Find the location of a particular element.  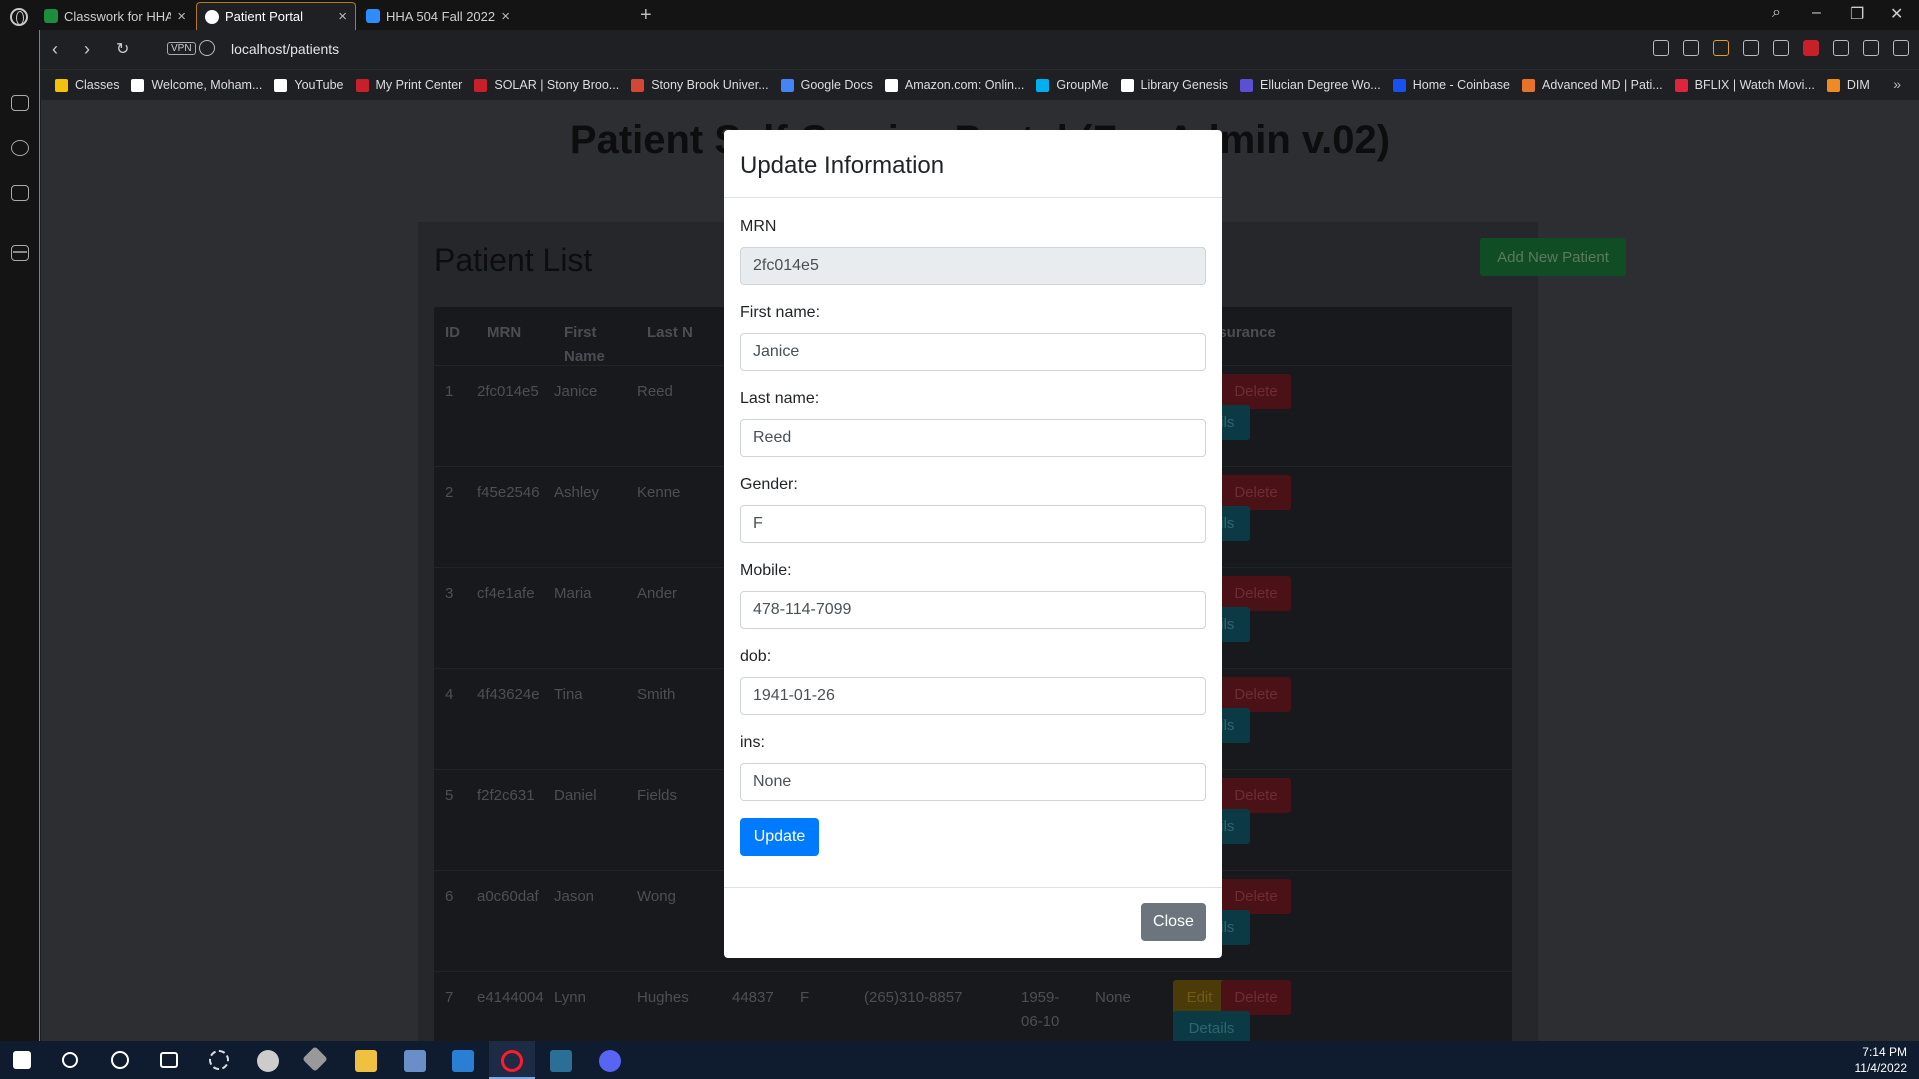

workspace-icon is located at coordinates (20, 253).